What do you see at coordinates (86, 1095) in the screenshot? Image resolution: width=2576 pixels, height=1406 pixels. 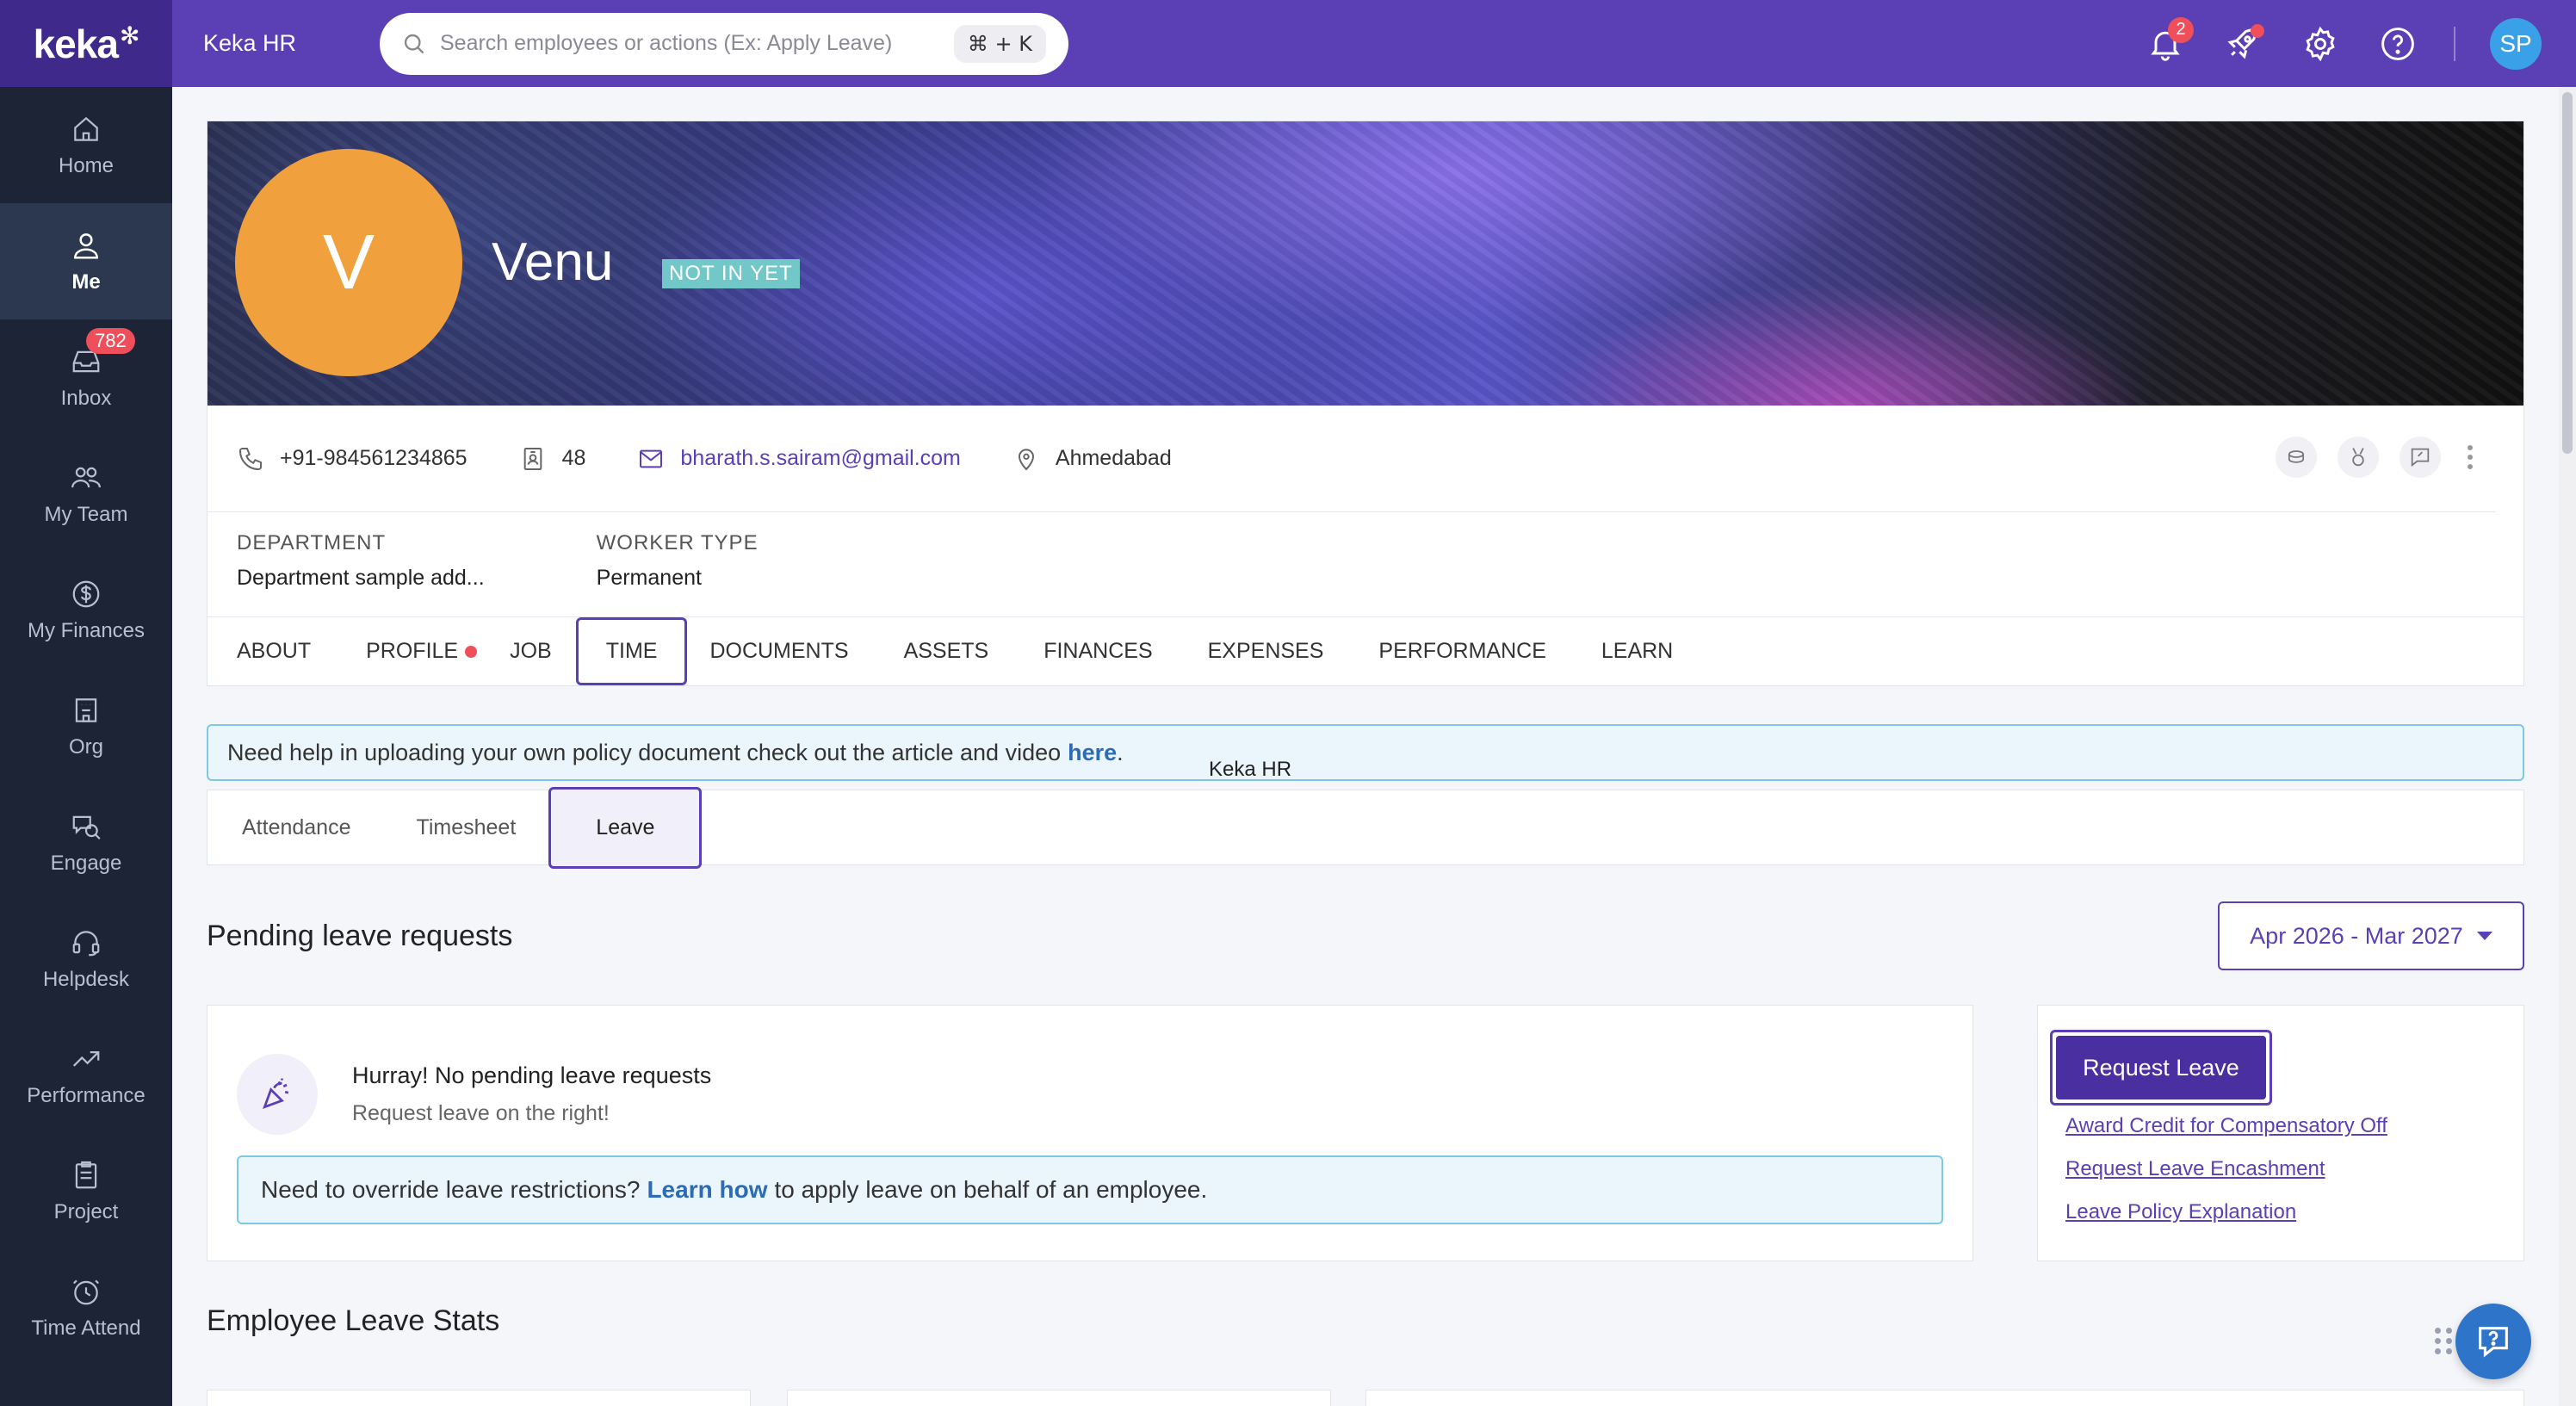 I see `sidebar-item-label: Performance` at bounding box center [86, 1095].